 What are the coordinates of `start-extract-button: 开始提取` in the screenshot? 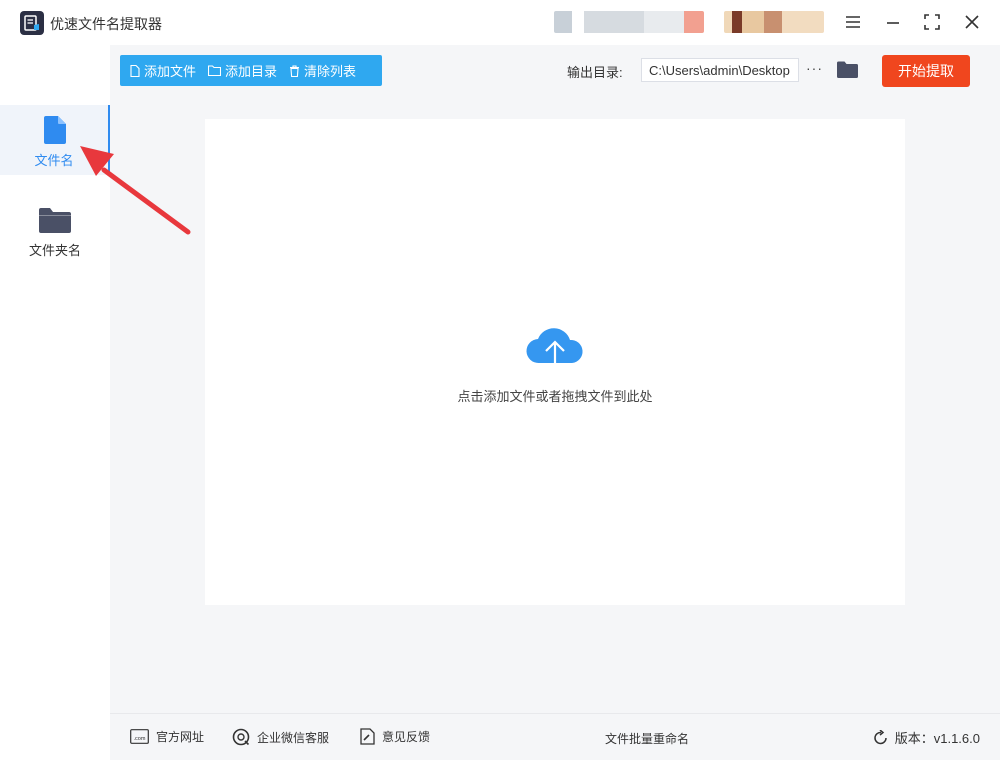 It's located at (926, 71).